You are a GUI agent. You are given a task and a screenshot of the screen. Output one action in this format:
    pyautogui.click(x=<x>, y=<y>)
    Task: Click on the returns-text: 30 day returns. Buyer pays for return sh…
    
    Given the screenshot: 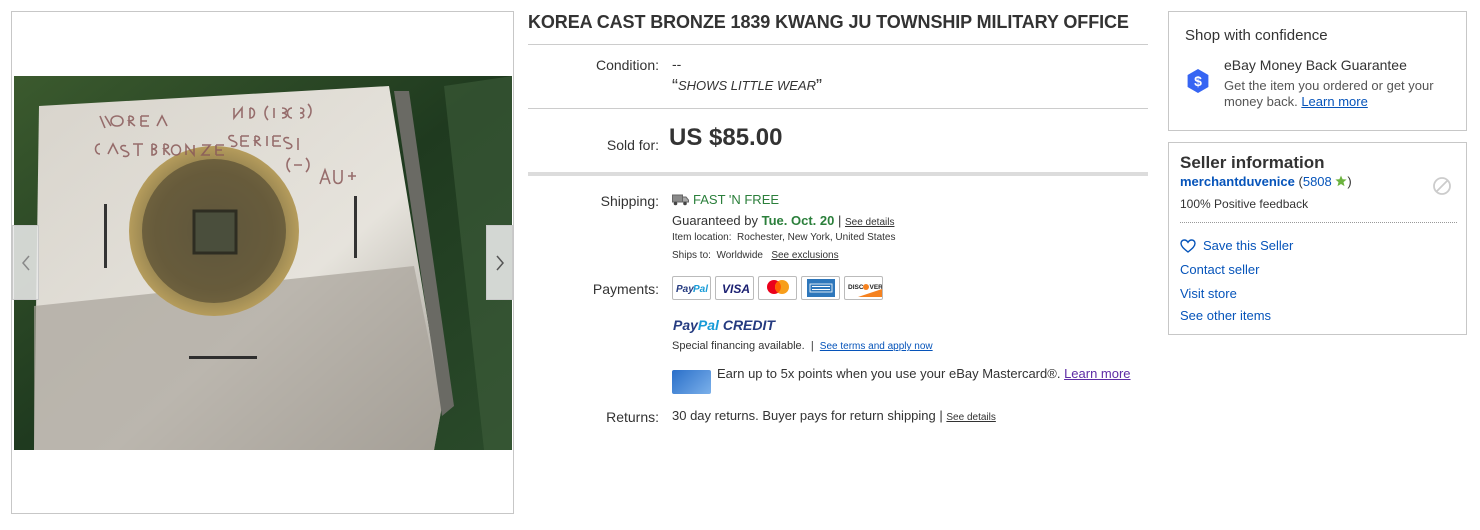 What is the action you would take?
    pyautogui.click(x=804, y=415)
    